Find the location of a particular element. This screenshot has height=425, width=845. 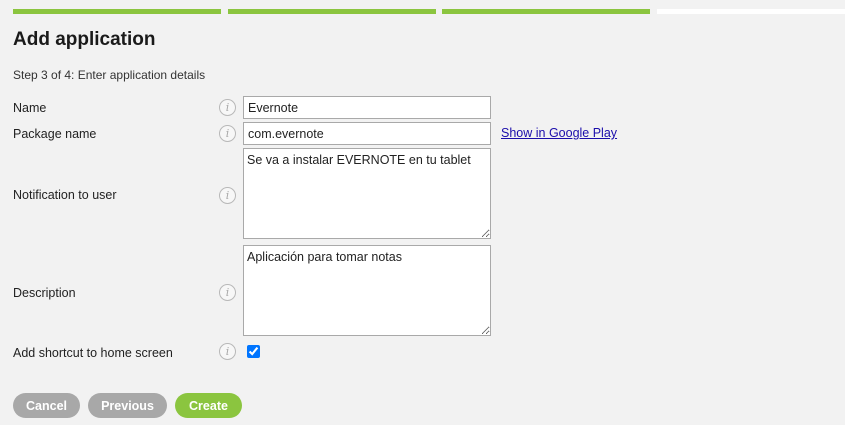

description-info-icon: i is located at coordinates (227, 292).